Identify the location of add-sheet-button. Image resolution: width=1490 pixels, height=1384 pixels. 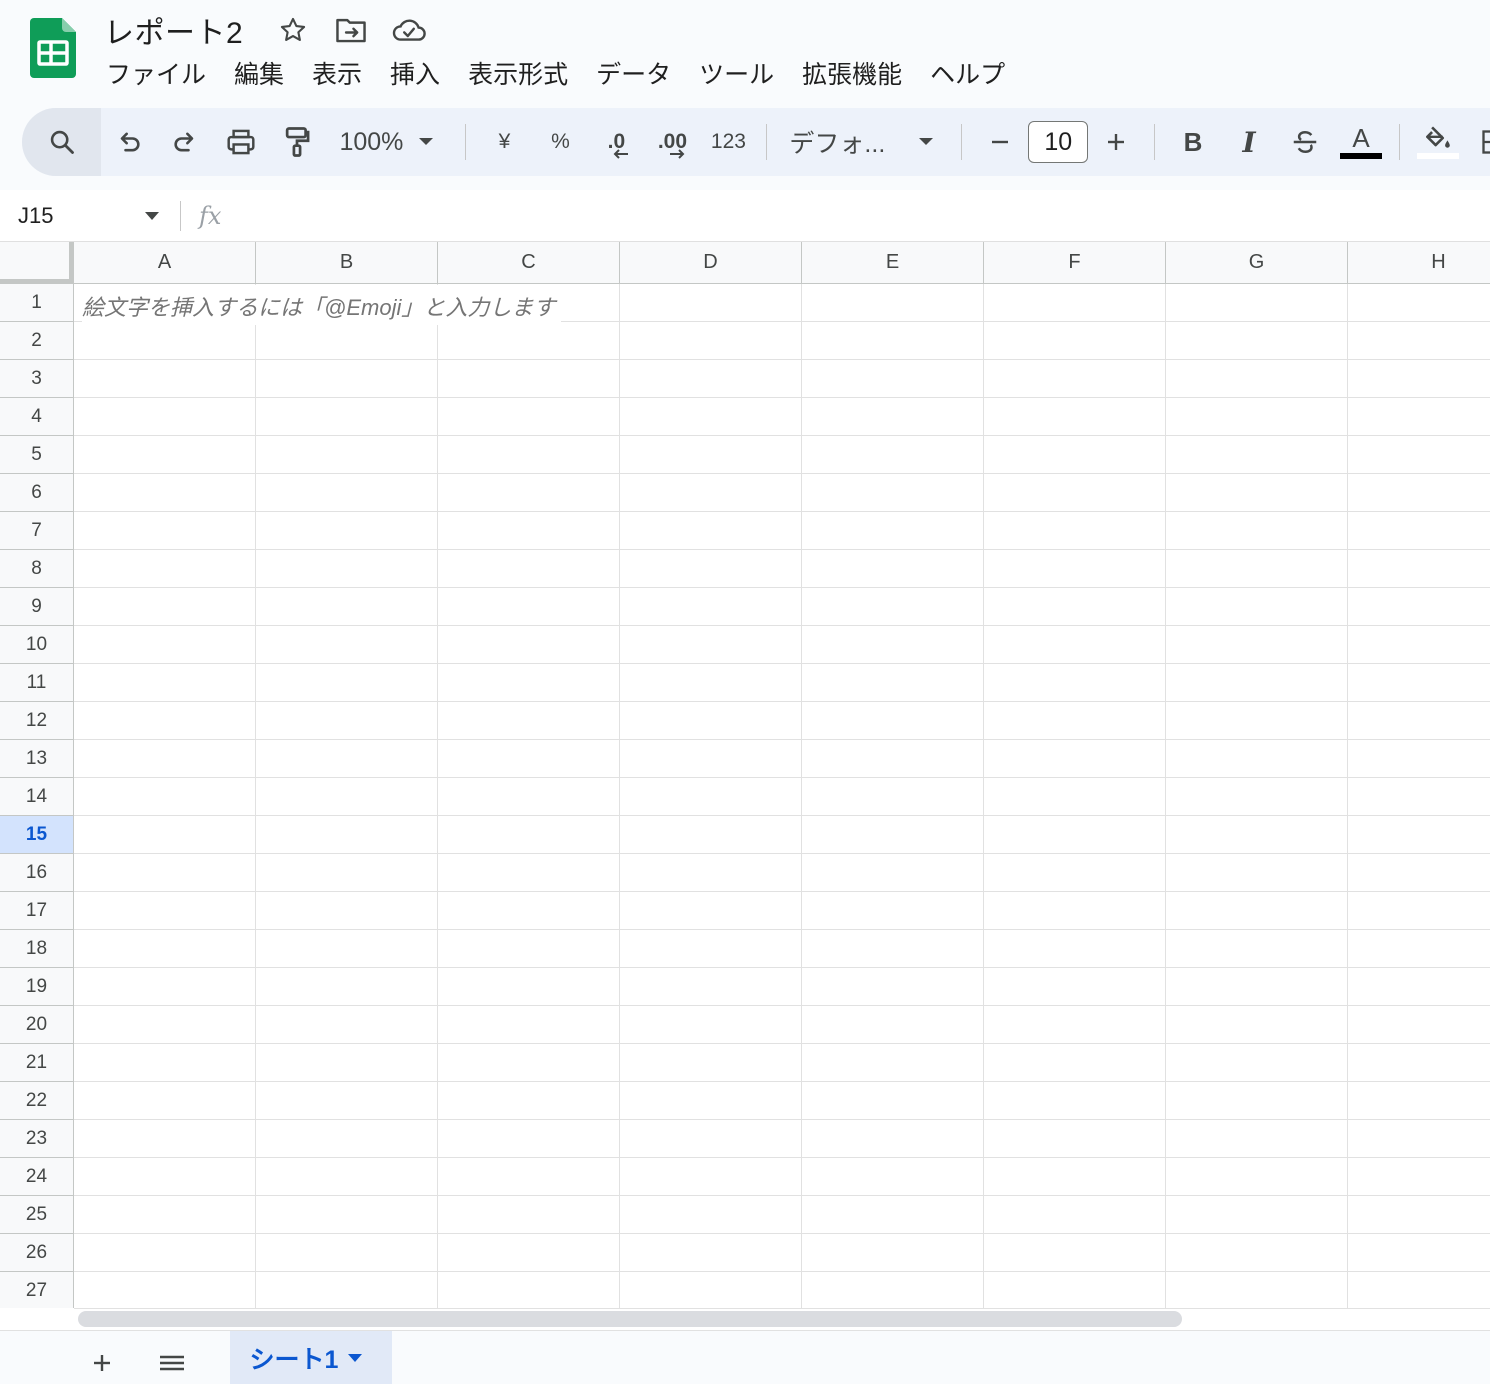
(102, 1361).